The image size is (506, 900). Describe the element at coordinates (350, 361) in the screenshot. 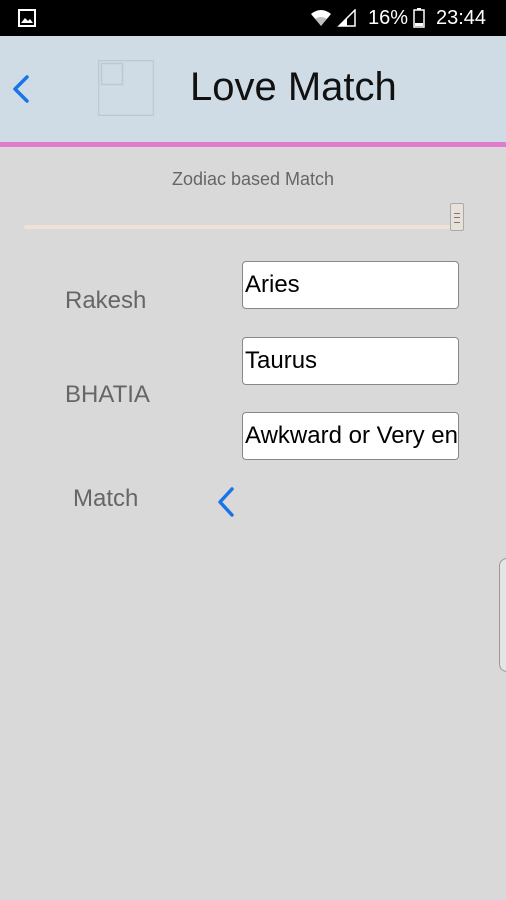

I see `sign2-field: Taurus` at that location.